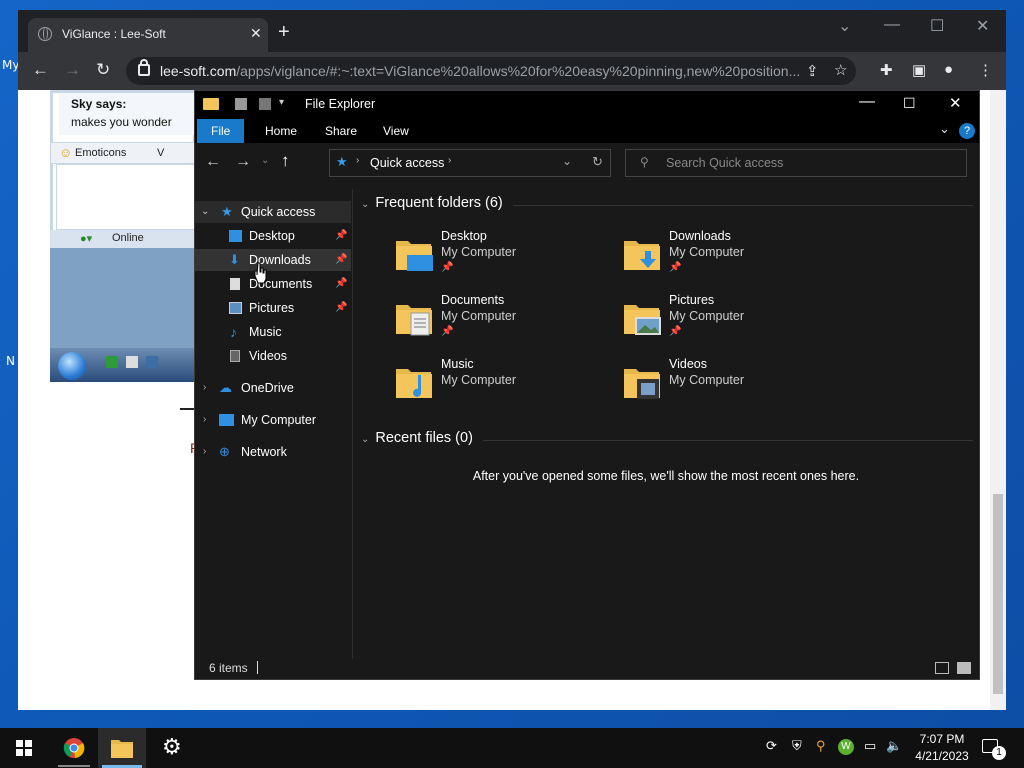 This screenshot has height=768, width=1024. What do you see at coordinates (74, 748) in the screenshot?
I see `taskbar-chrome` at bounding box center [74, 748].